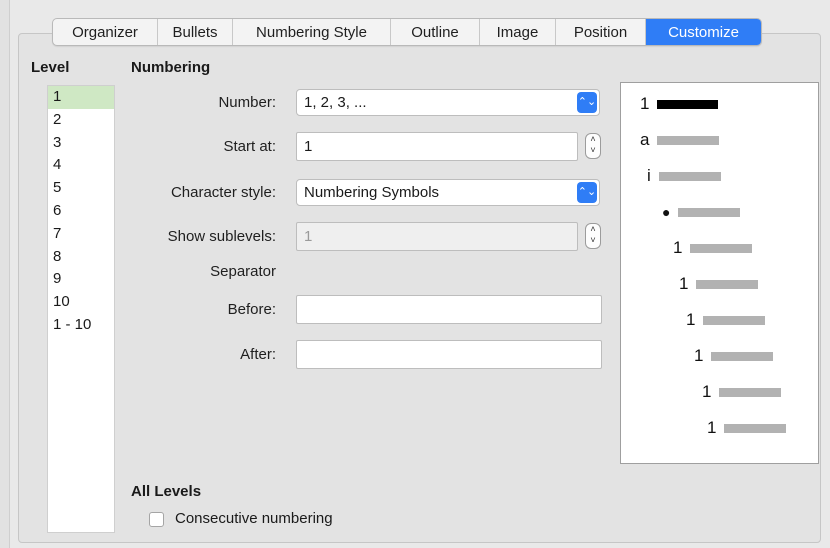  I want to click on level-item: 10, so click(81, 302).